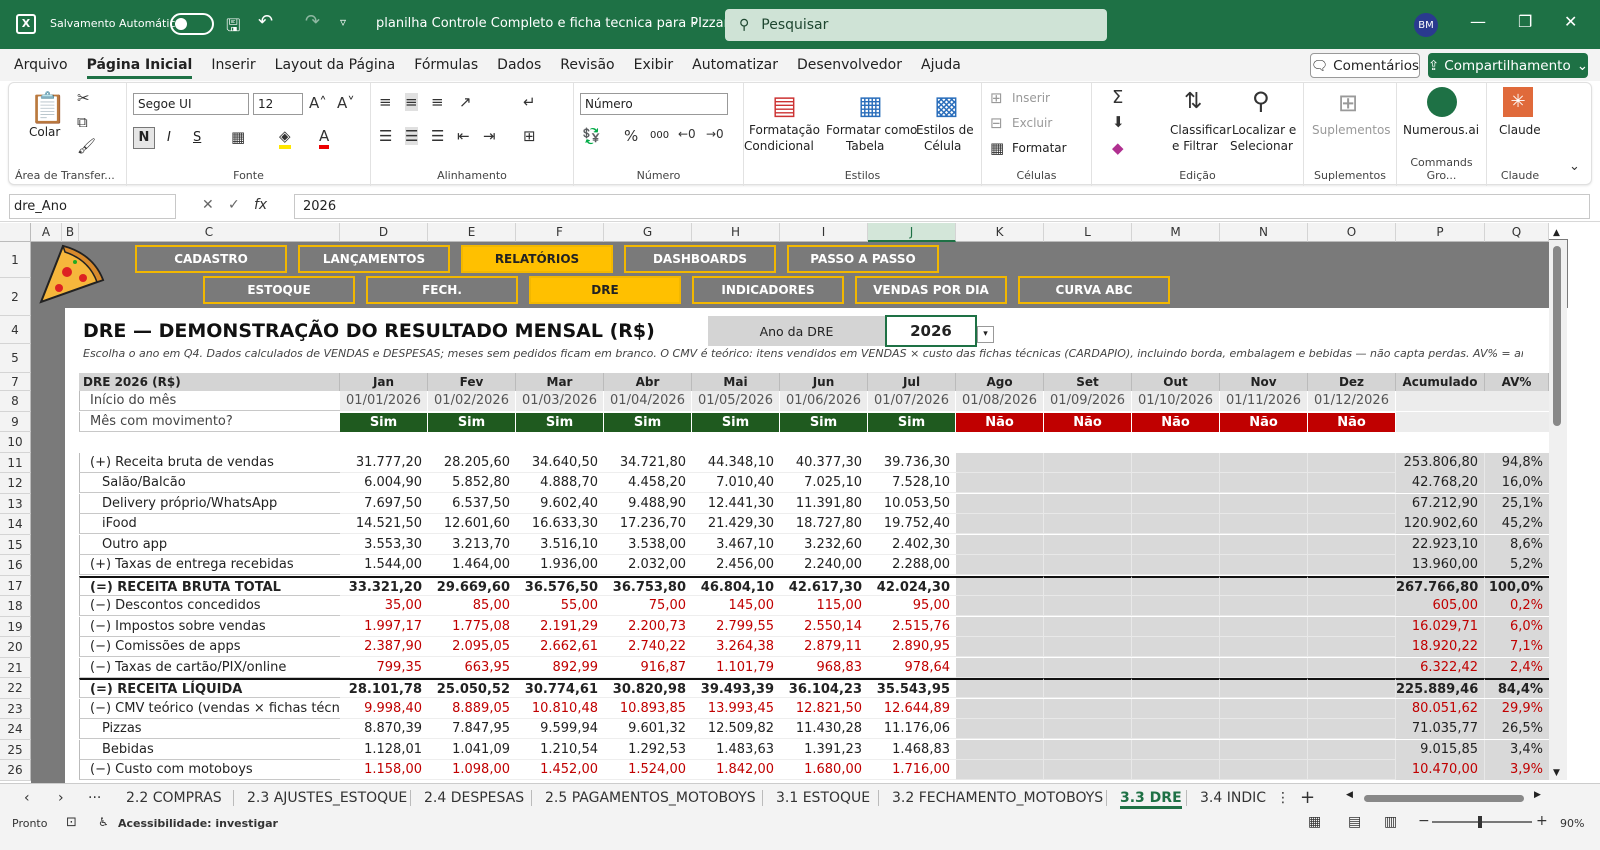 This screenshot has height=850, width=1600. What do you see at coordinates (912, 729) in the screenshot?
I see `dre-value-cell: 11.176,06` at bounding box center [912, 729].